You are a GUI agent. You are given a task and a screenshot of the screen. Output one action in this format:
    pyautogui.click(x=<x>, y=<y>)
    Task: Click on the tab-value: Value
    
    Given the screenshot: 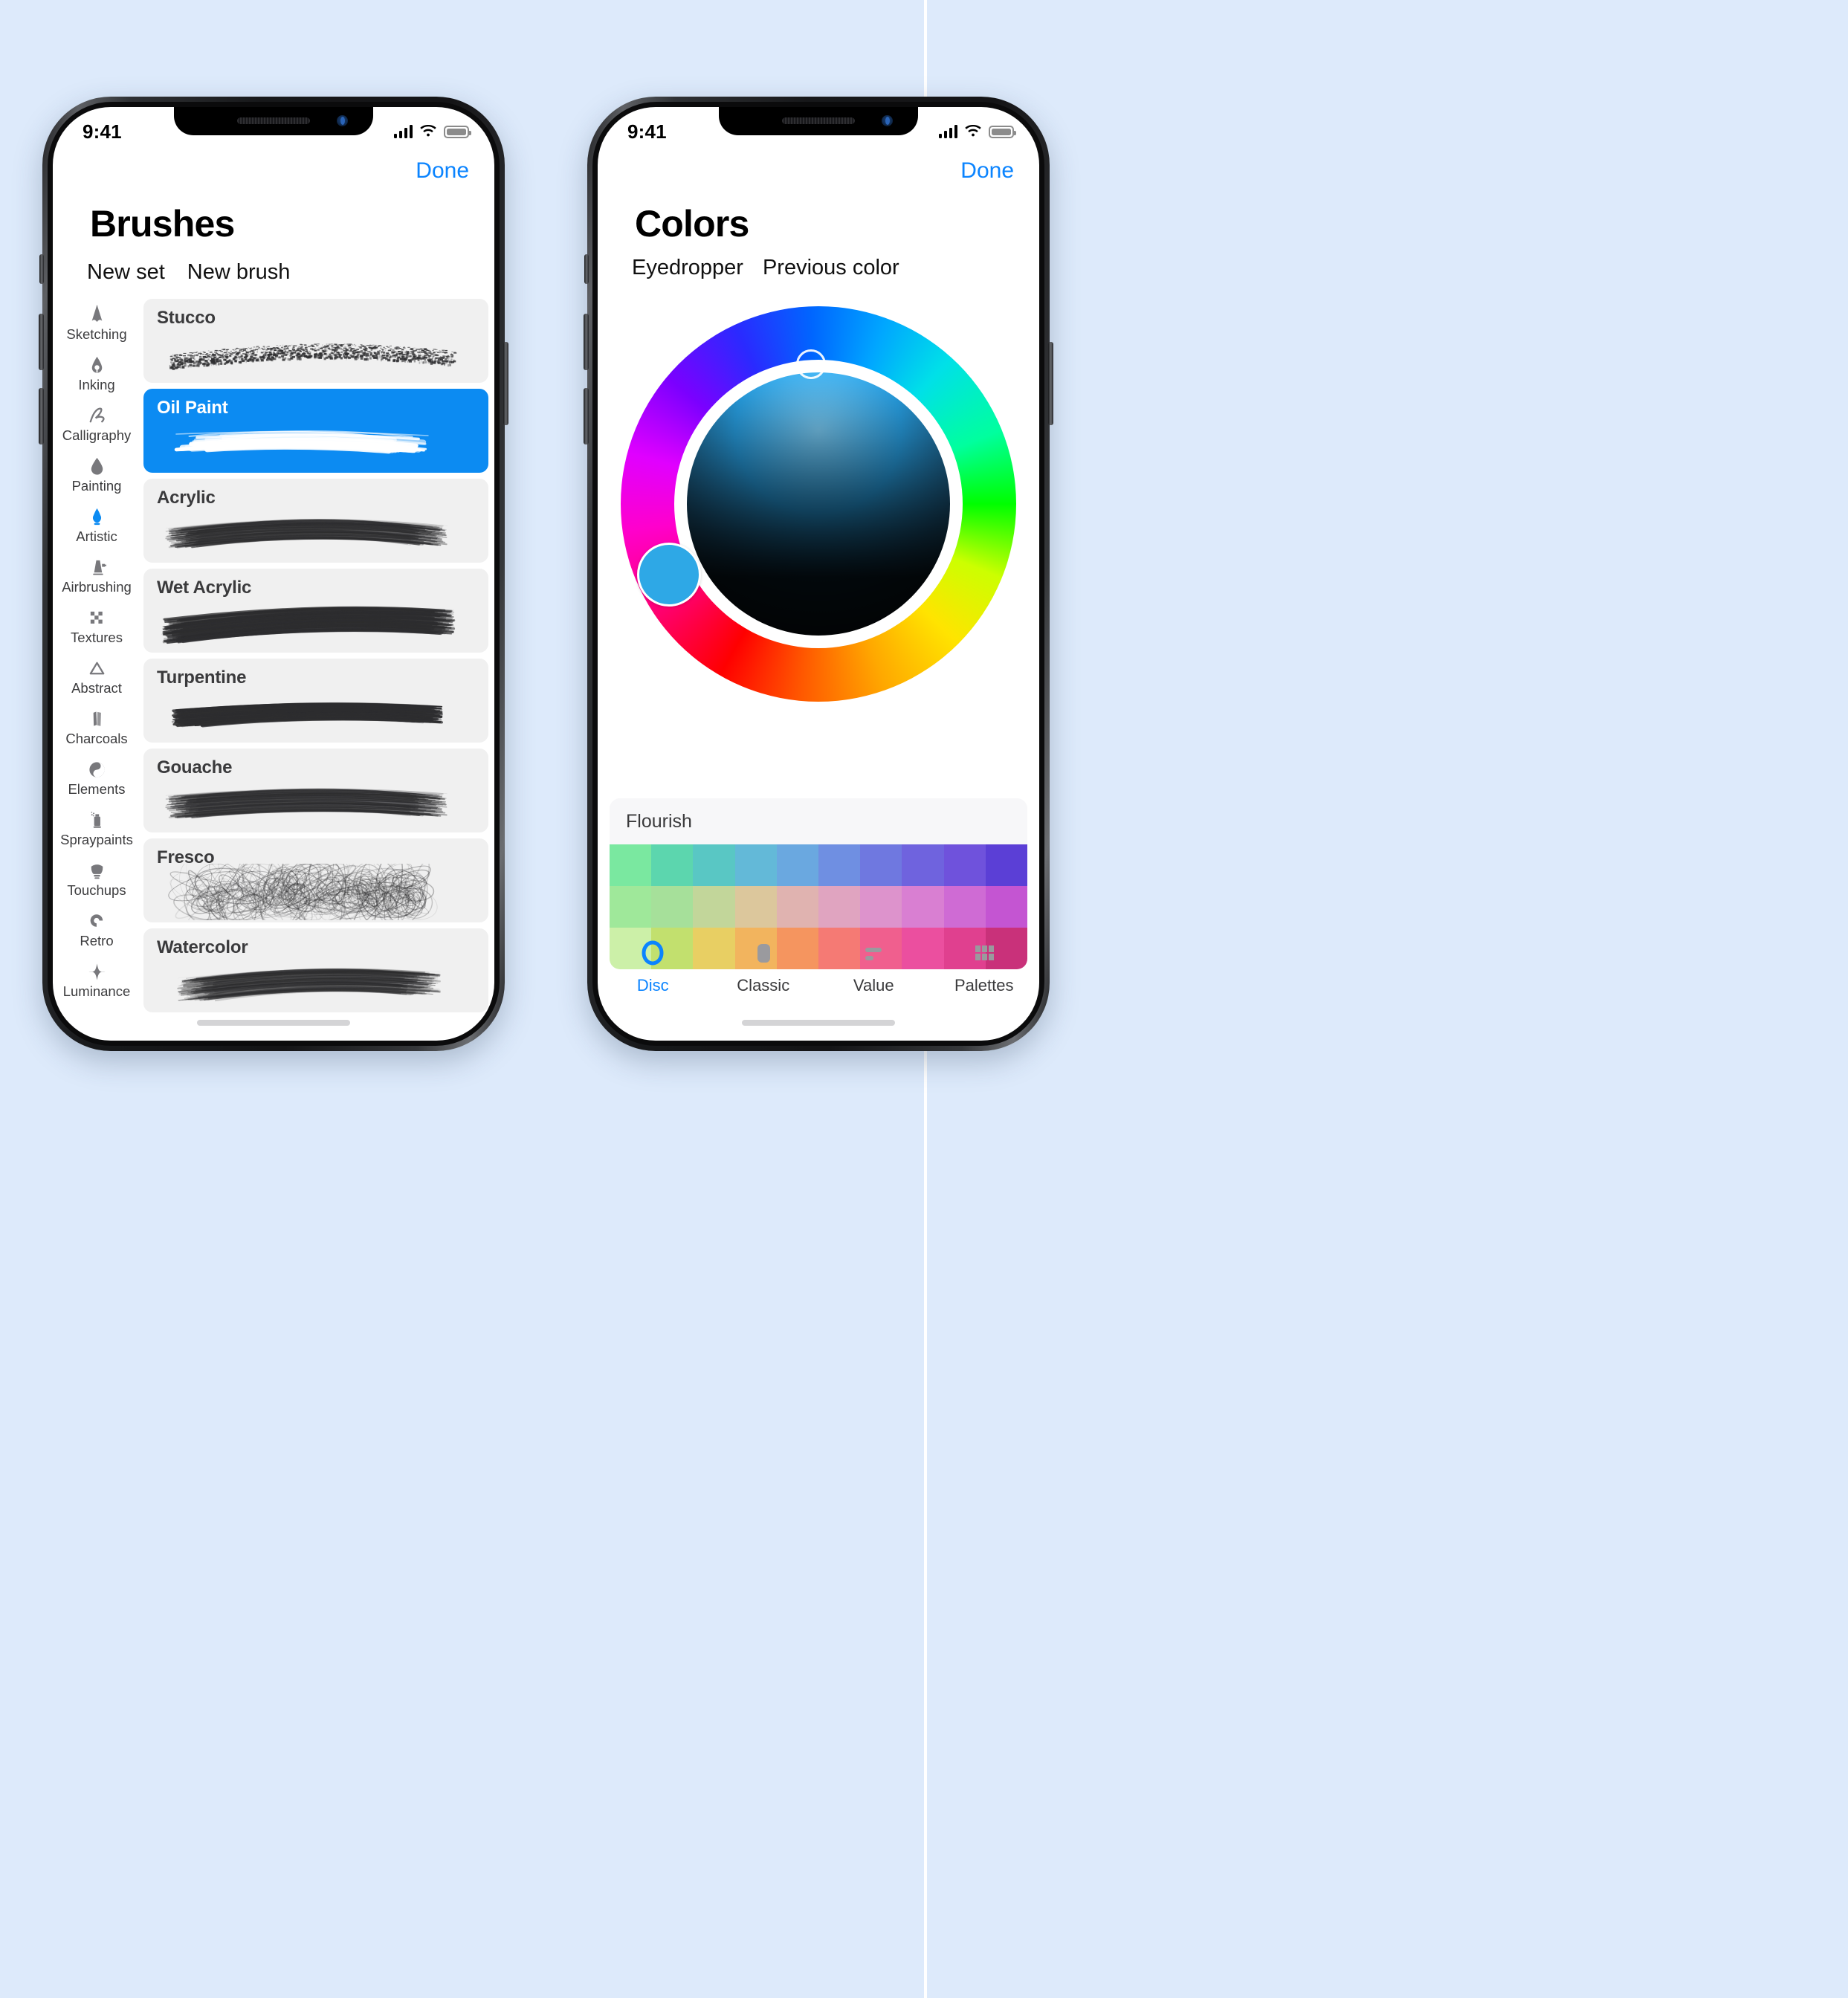 What is the action you would take?
    pyautogui.click(x=874, y=966)
    